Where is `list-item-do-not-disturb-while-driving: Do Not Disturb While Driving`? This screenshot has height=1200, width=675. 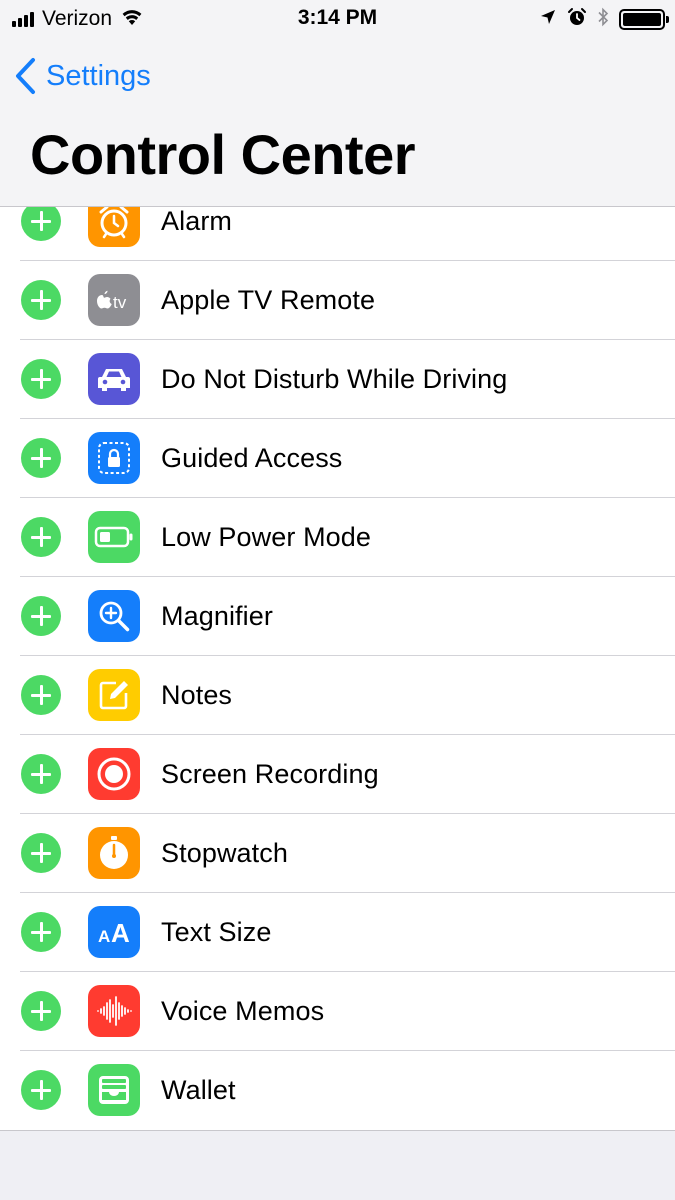 list-item-do-not-disturb-while-driving: Do Not Disturb While Driving is located at coordinates (337, 379).